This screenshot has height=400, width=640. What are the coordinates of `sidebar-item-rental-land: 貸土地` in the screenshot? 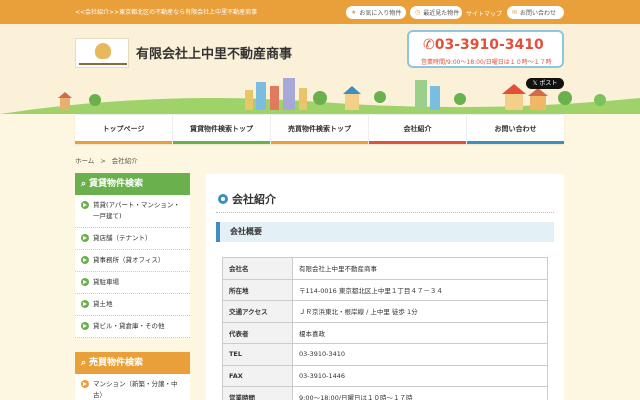 It's located at (132, 305).